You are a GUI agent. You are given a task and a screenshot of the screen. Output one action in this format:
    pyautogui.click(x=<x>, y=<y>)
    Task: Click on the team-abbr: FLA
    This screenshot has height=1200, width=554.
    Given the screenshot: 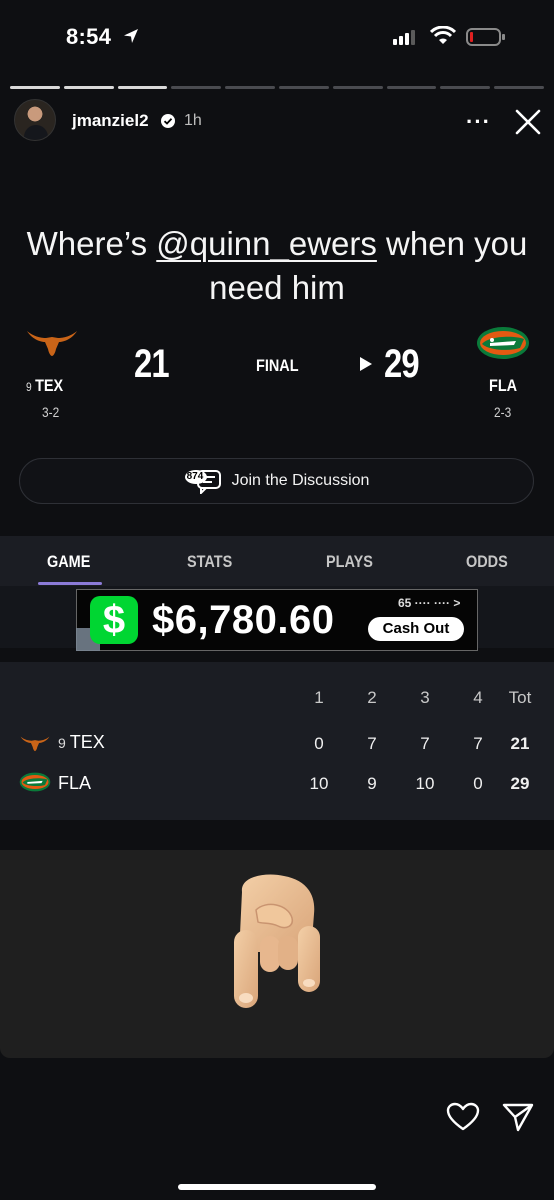 What is the action you would take?
    pyautogui.click(x=75, y=783)
    